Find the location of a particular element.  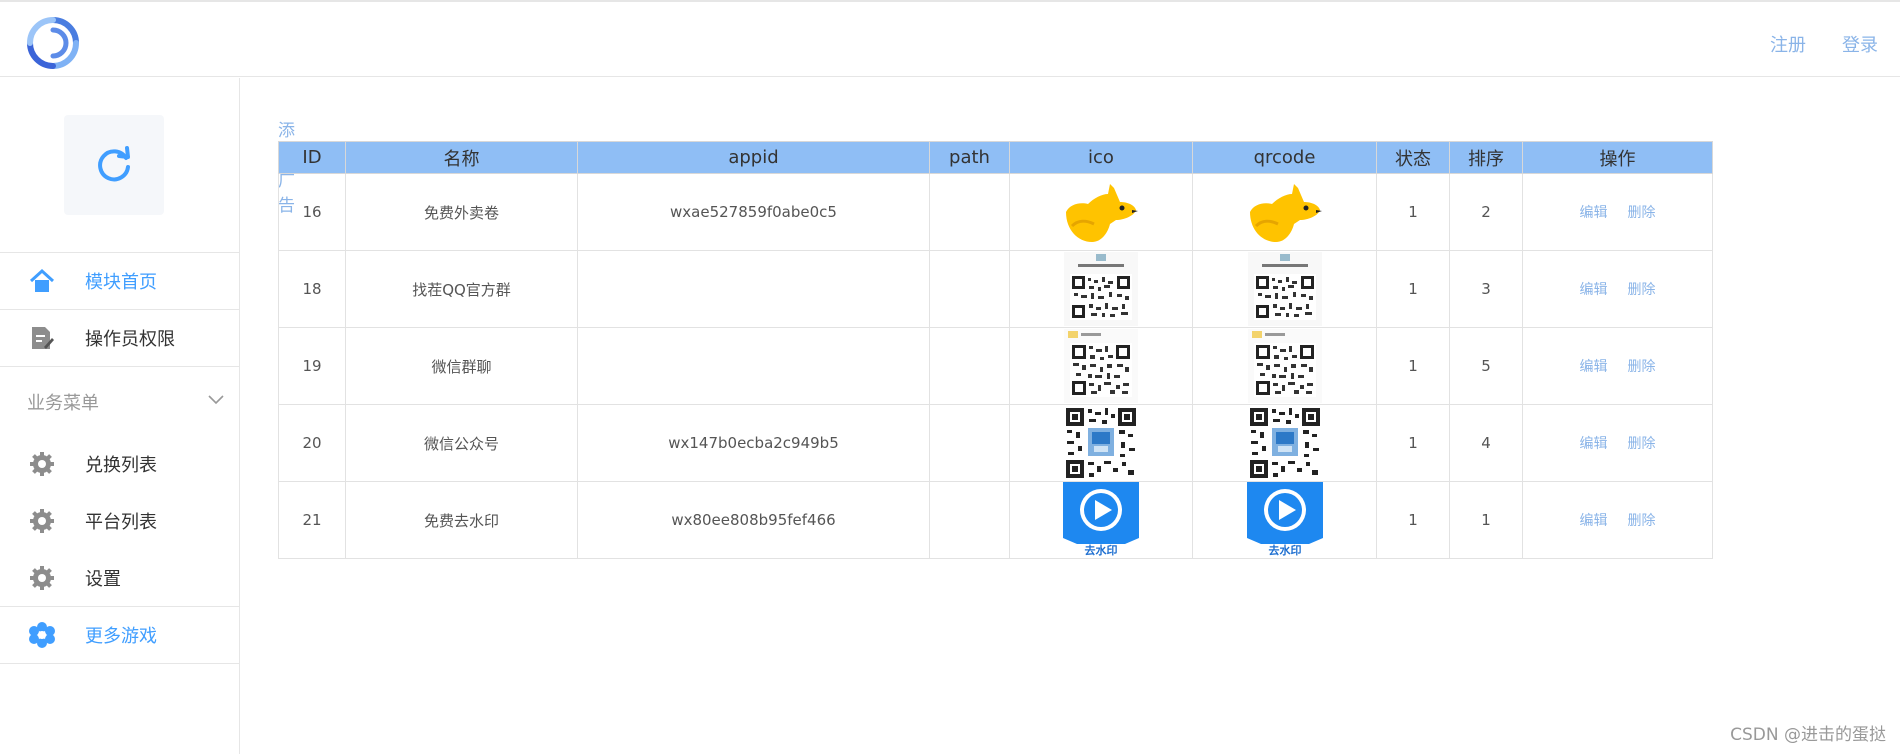

sidebar-item-label: 平台列表 is located at coordinates (121, 522).